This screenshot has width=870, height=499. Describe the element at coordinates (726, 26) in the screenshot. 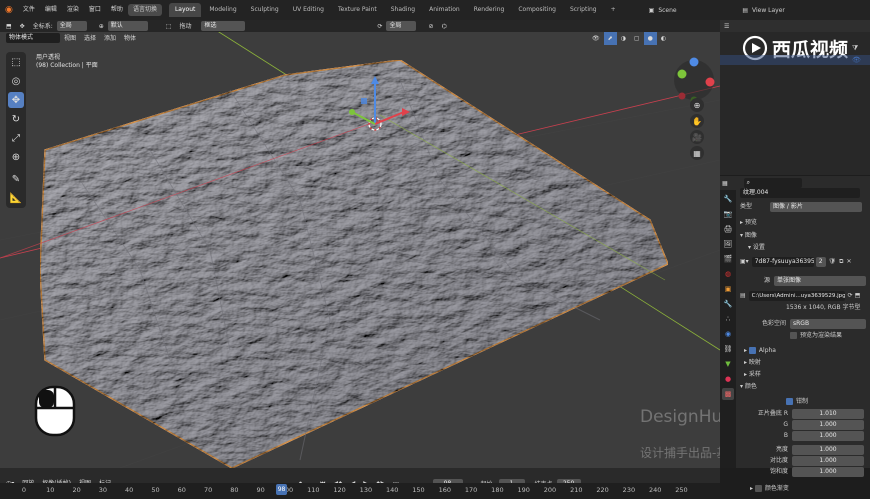

I see `outliner-icon: ☰` at that location.